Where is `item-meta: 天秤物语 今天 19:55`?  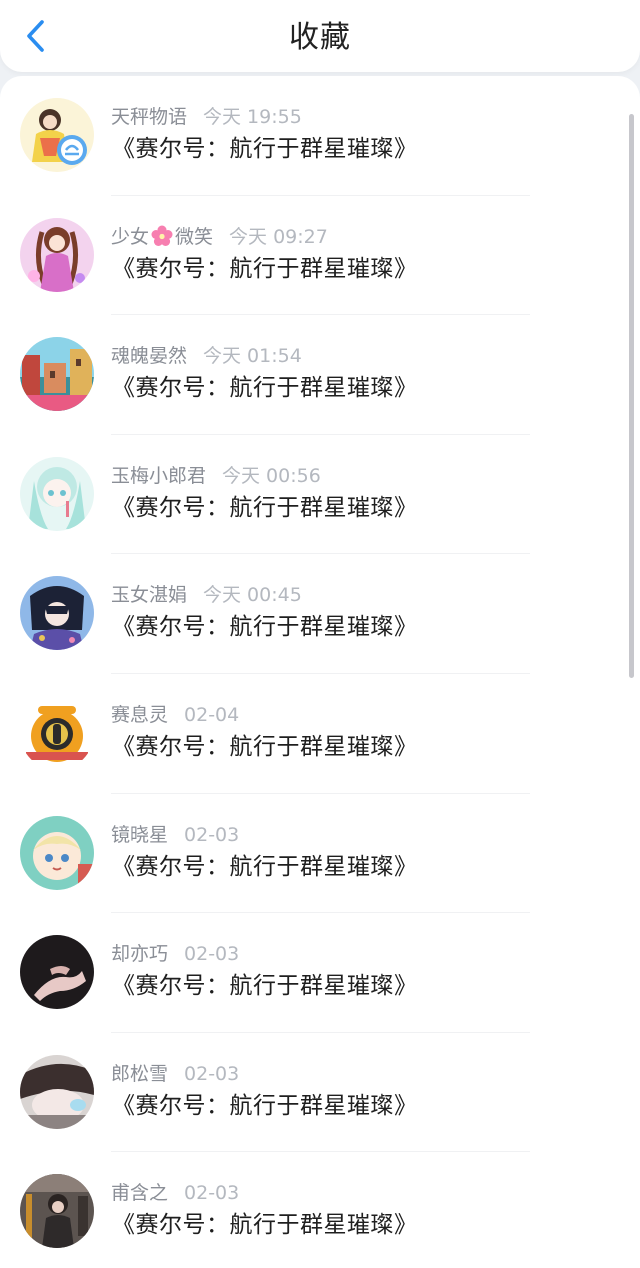
item-meta: 天秤物语 今天 19:55 is located at coordinates (206, 117).